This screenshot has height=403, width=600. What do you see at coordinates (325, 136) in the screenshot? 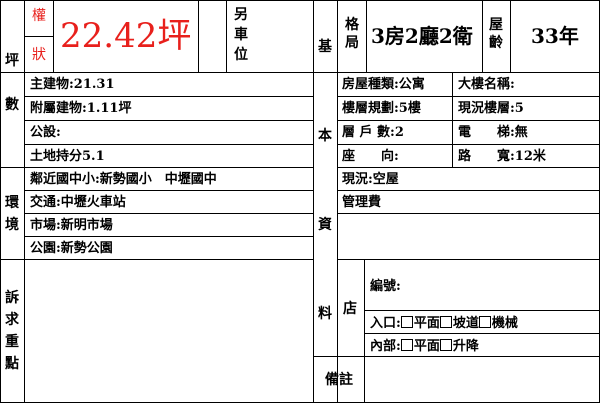
I see `basic-char-2: 本` at bounding box center [325, 136].